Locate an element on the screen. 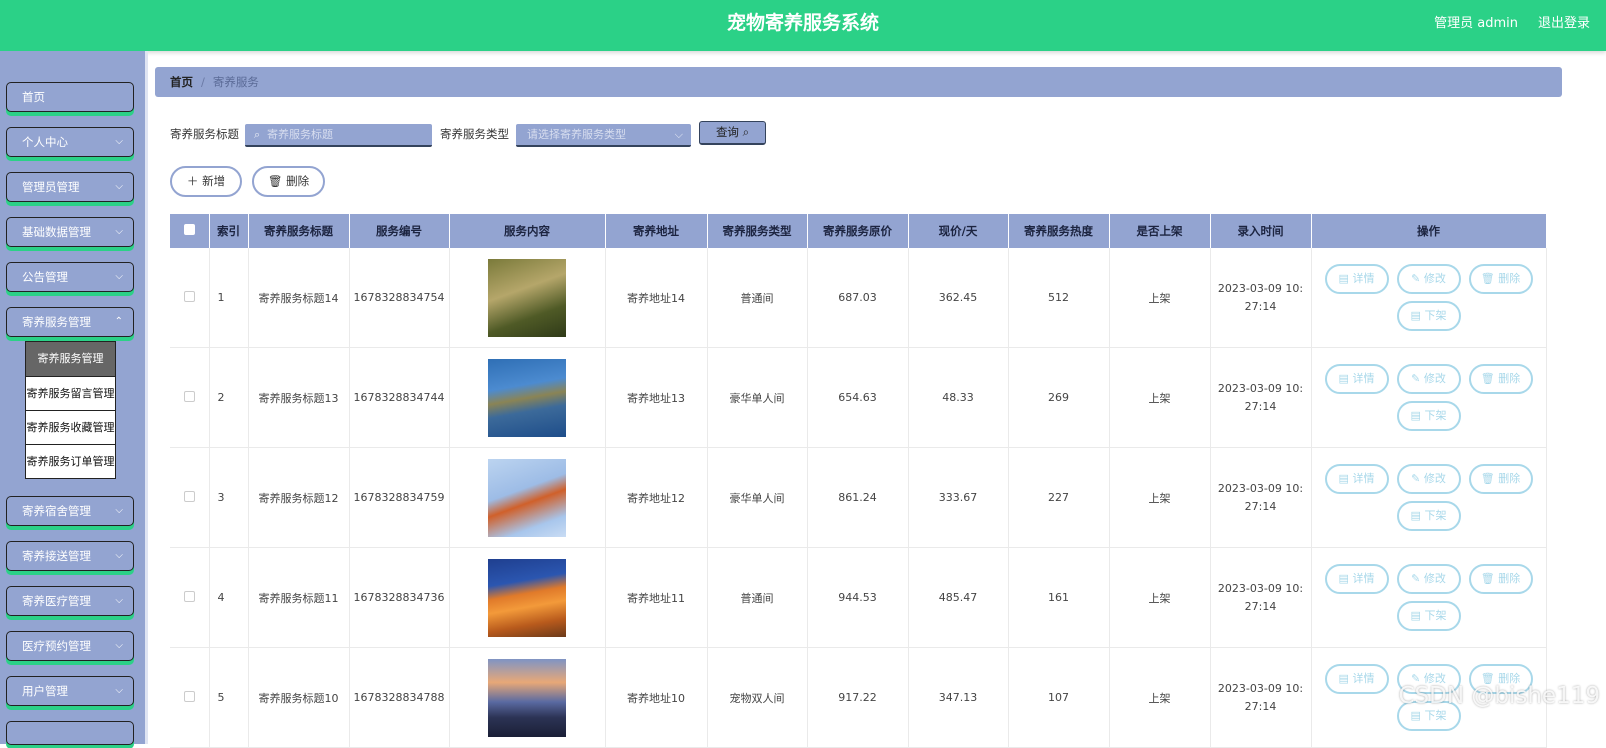 The image size is (1606, 748). sidebar-item-notices: 公告管理 ⌵ is located at coordinates (70, 277).